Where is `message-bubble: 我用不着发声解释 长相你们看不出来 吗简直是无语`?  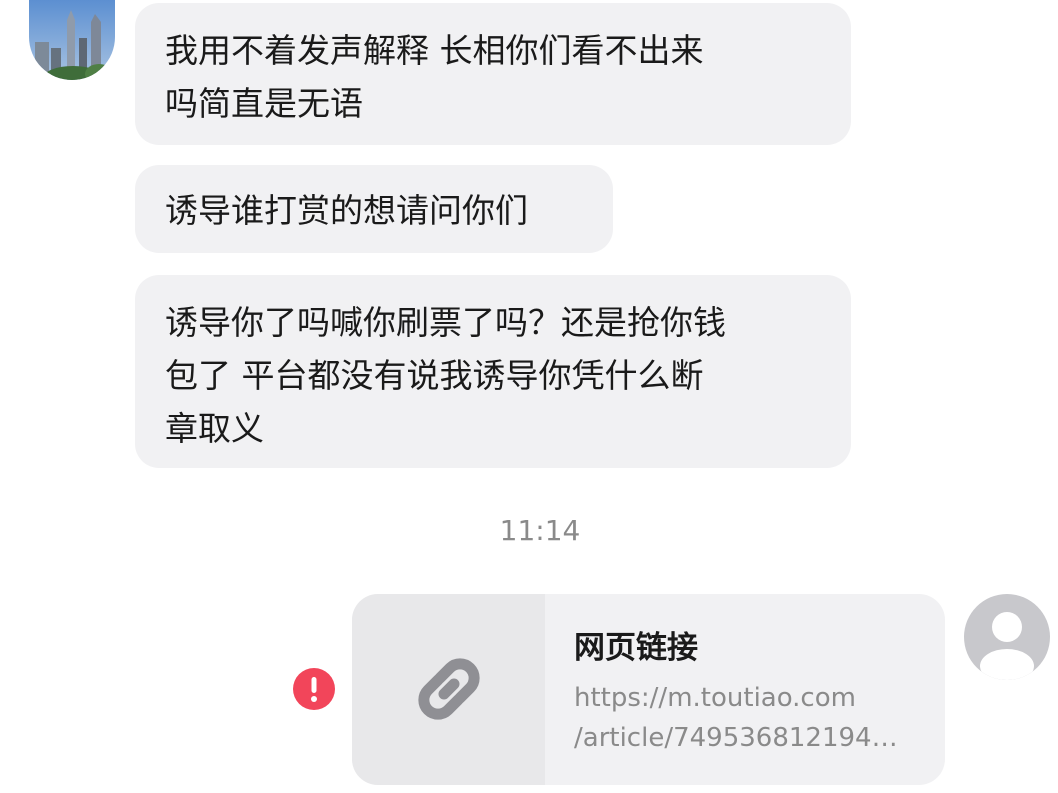 message-bubble: 我用不着发声解释 长相你们看不出来 吗简直是无语 is located at coordinates (493, 74).